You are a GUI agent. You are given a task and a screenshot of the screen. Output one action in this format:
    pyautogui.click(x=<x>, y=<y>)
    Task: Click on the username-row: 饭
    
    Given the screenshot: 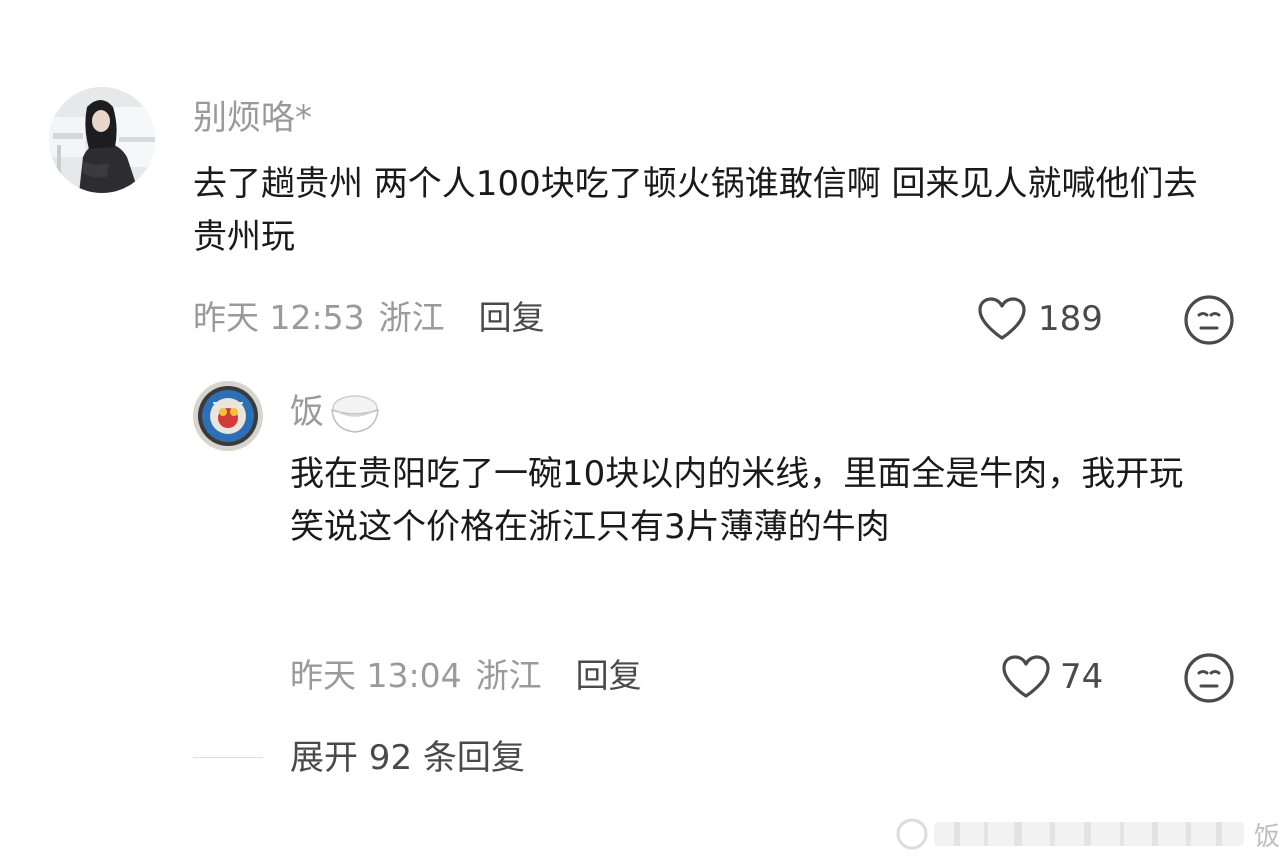 What is the action you would take?
    pyautogui.click(x=336, y=412)
    